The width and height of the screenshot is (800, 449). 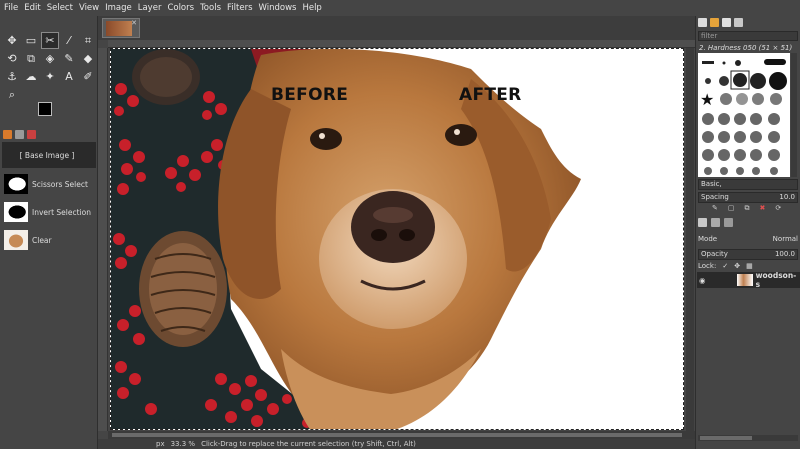 I want to click on visibility-eye-icon: ◉, so click(x=704, y=280).